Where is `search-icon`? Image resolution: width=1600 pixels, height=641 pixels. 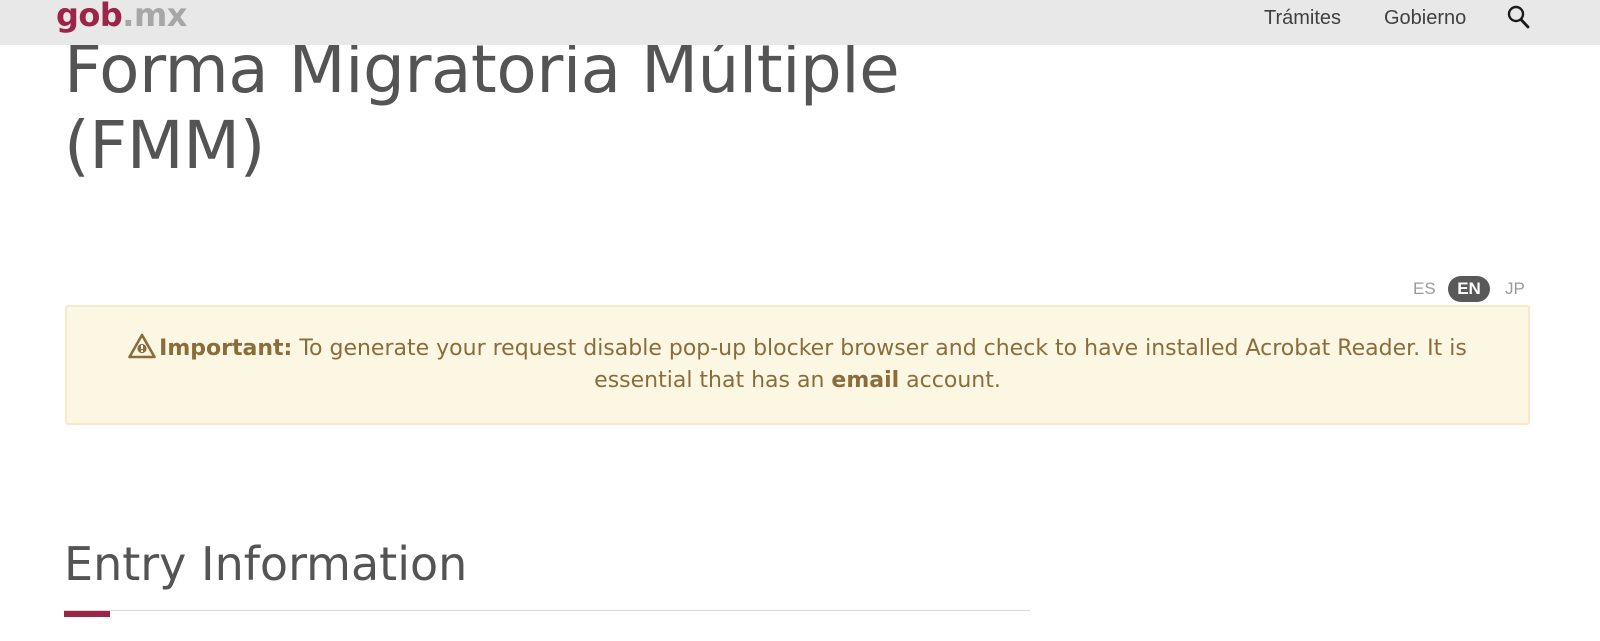 search-icon is located at coordinates (1519, 17).